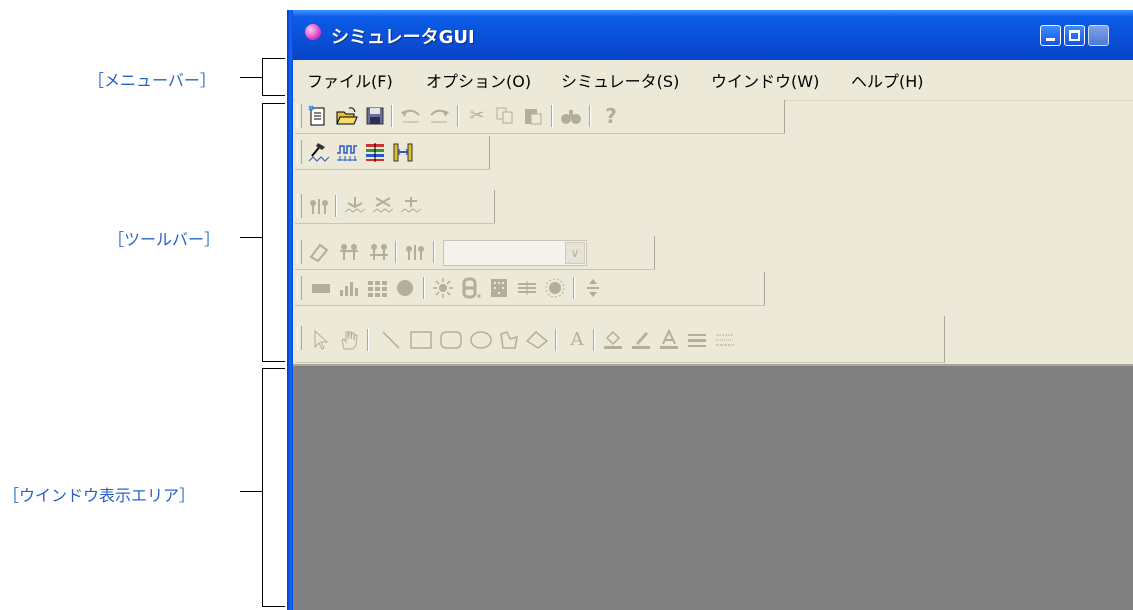  Describe the element at coordinates (613, 340) in the screenshot. I see `fill-color-icon` at that location.